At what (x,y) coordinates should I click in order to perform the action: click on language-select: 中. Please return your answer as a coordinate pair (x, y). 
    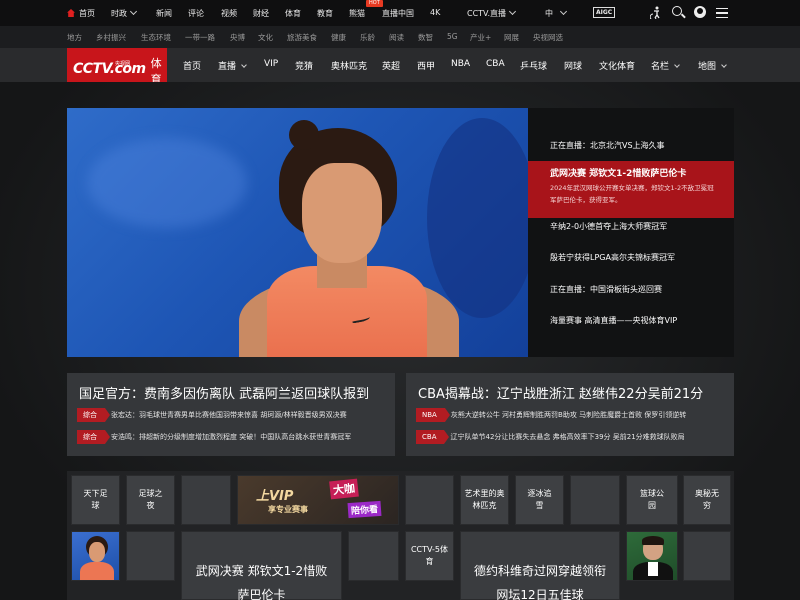
    Looking at the image, I should click on (556, 13).